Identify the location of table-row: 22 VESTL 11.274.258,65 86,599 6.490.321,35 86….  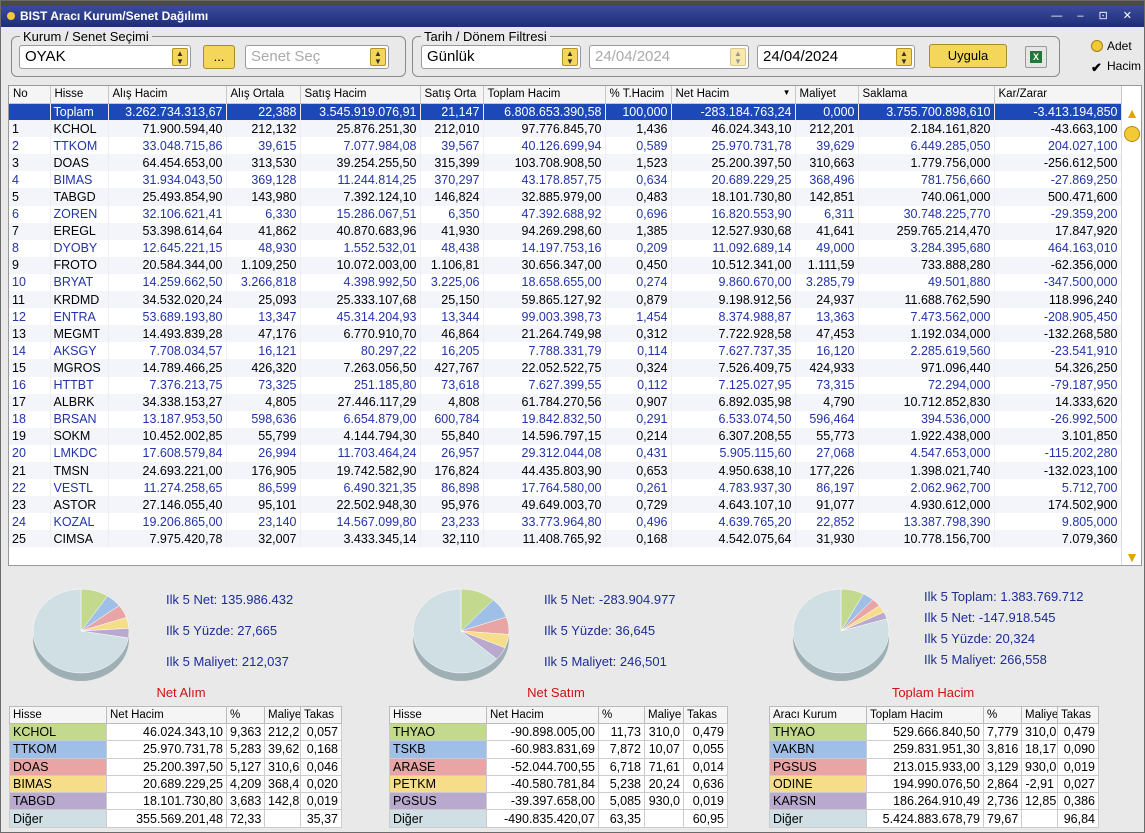
(565, 488).